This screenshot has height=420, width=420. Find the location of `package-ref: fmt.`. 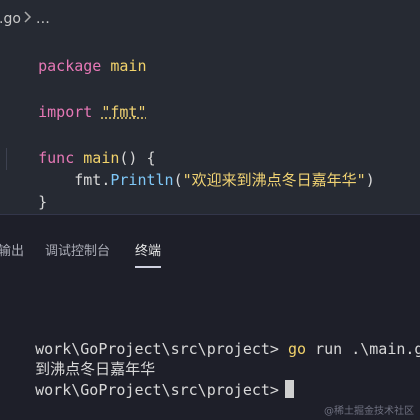

package-ref: fmt. is located at coordinates (74, 180).